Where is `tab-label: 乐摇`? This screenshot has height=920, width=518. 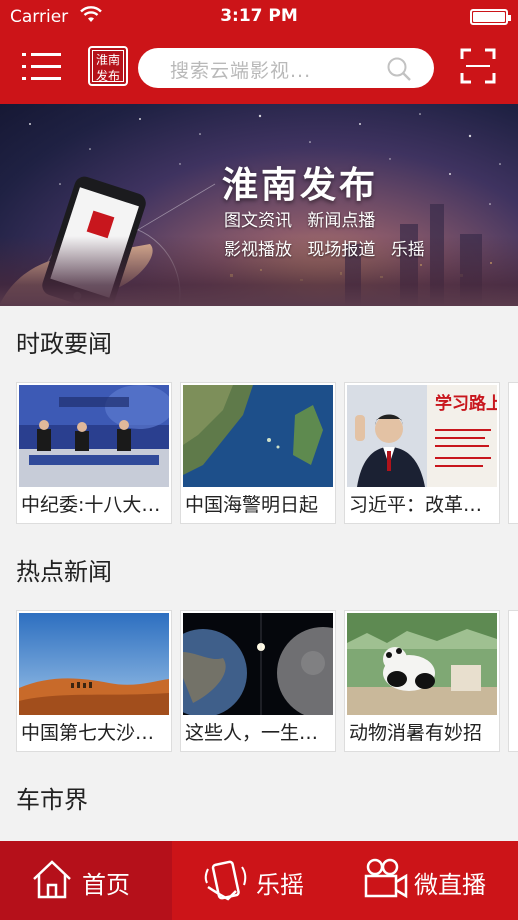 tab-label: 乐摇 is located at coordinates (280, 885).